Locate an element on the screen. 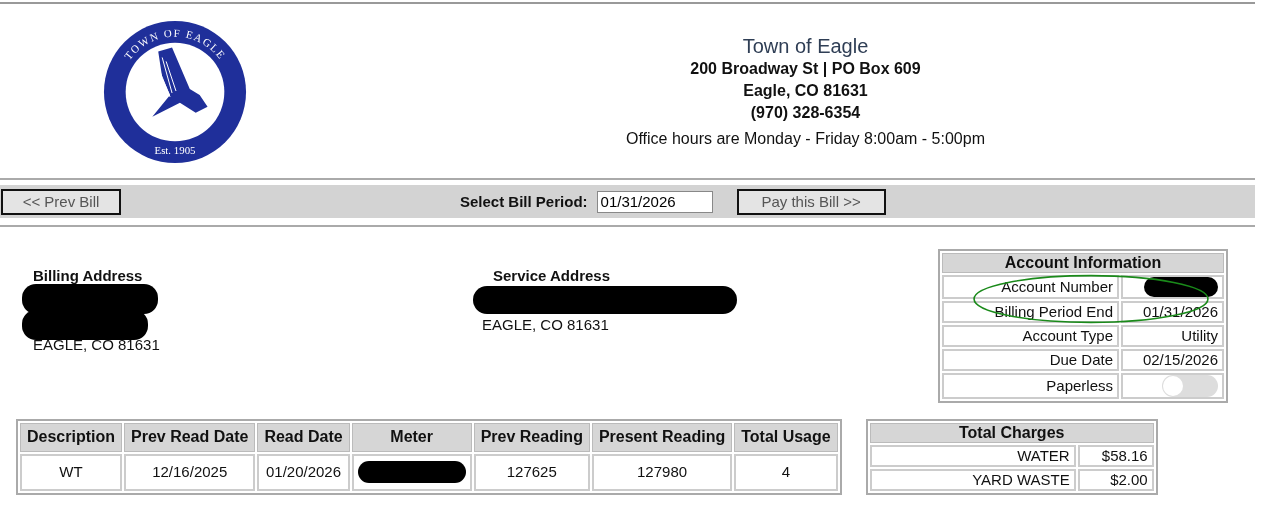 Image resolution: width=1261 pixels, height=505 pixels. table-cell: 4 is located at coordinates (786, 472).